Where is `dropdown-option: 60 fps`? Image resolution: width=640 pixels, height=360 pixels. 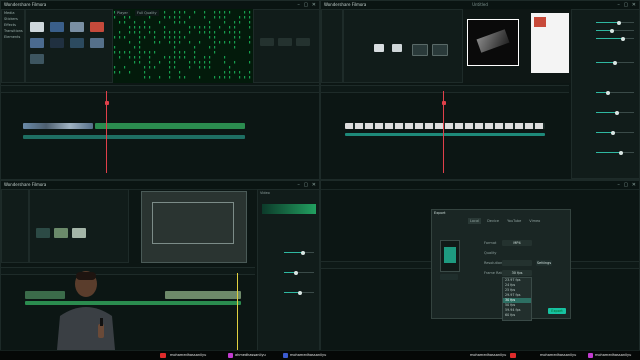
dropdown-option: 60 fps is located at coordinates (517, 315).